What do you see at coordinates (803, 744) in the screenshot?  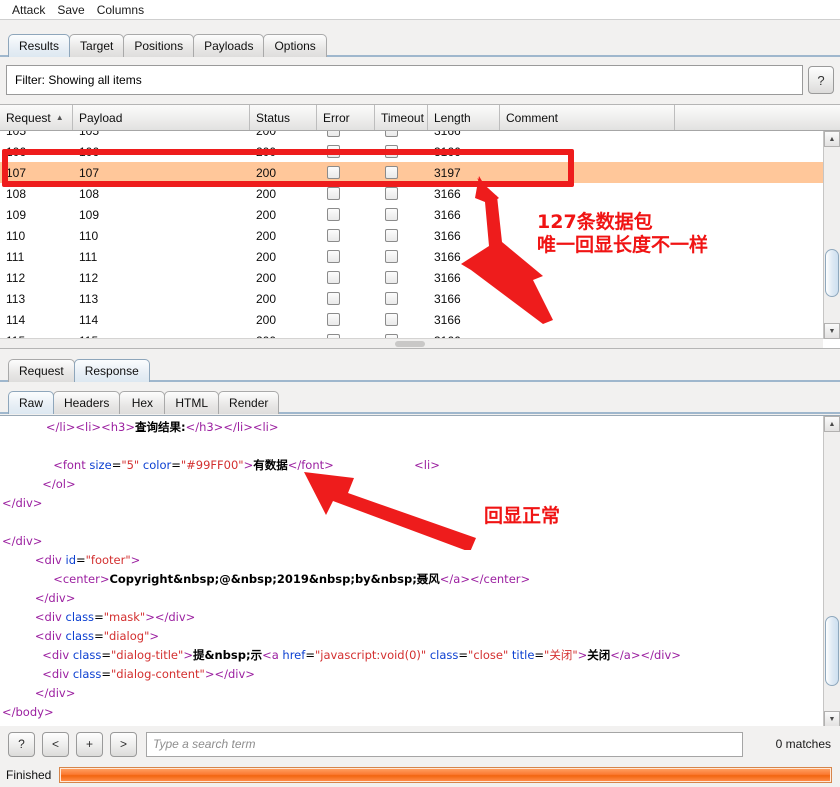 I see `search-matches-count: 0 matches` at bounding box center [803, 744].